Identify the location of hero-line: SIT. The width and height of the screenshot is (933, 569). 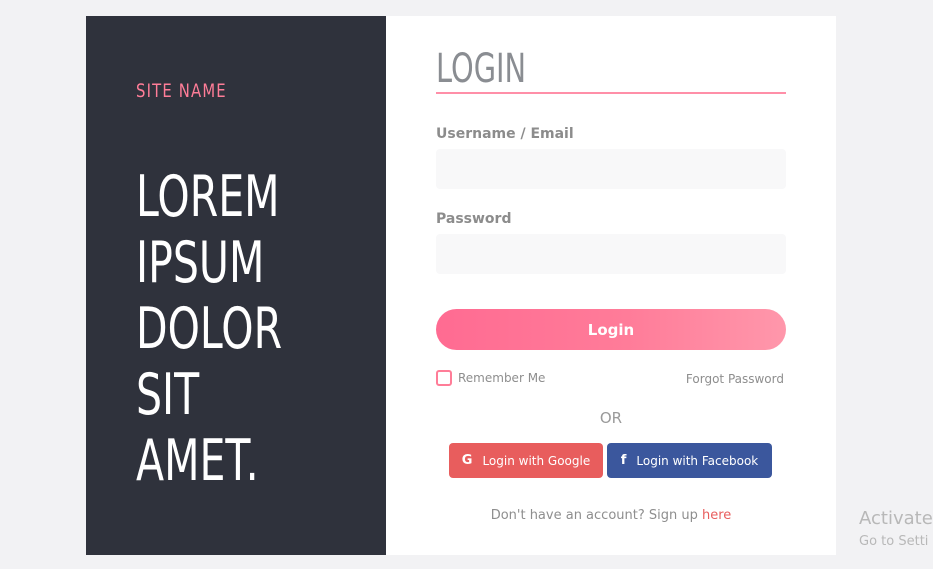
(168, 395).